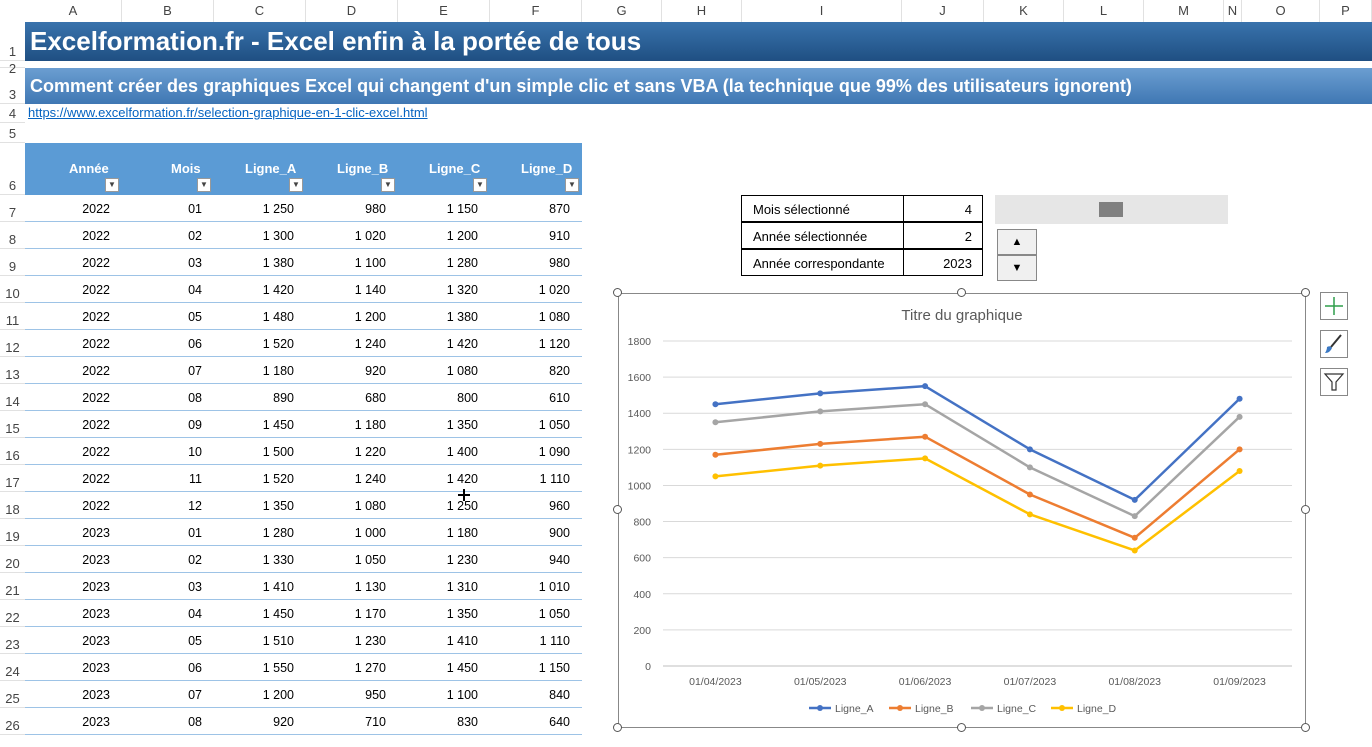  I want to click on table-cell: 1 550, so click(278, 668).